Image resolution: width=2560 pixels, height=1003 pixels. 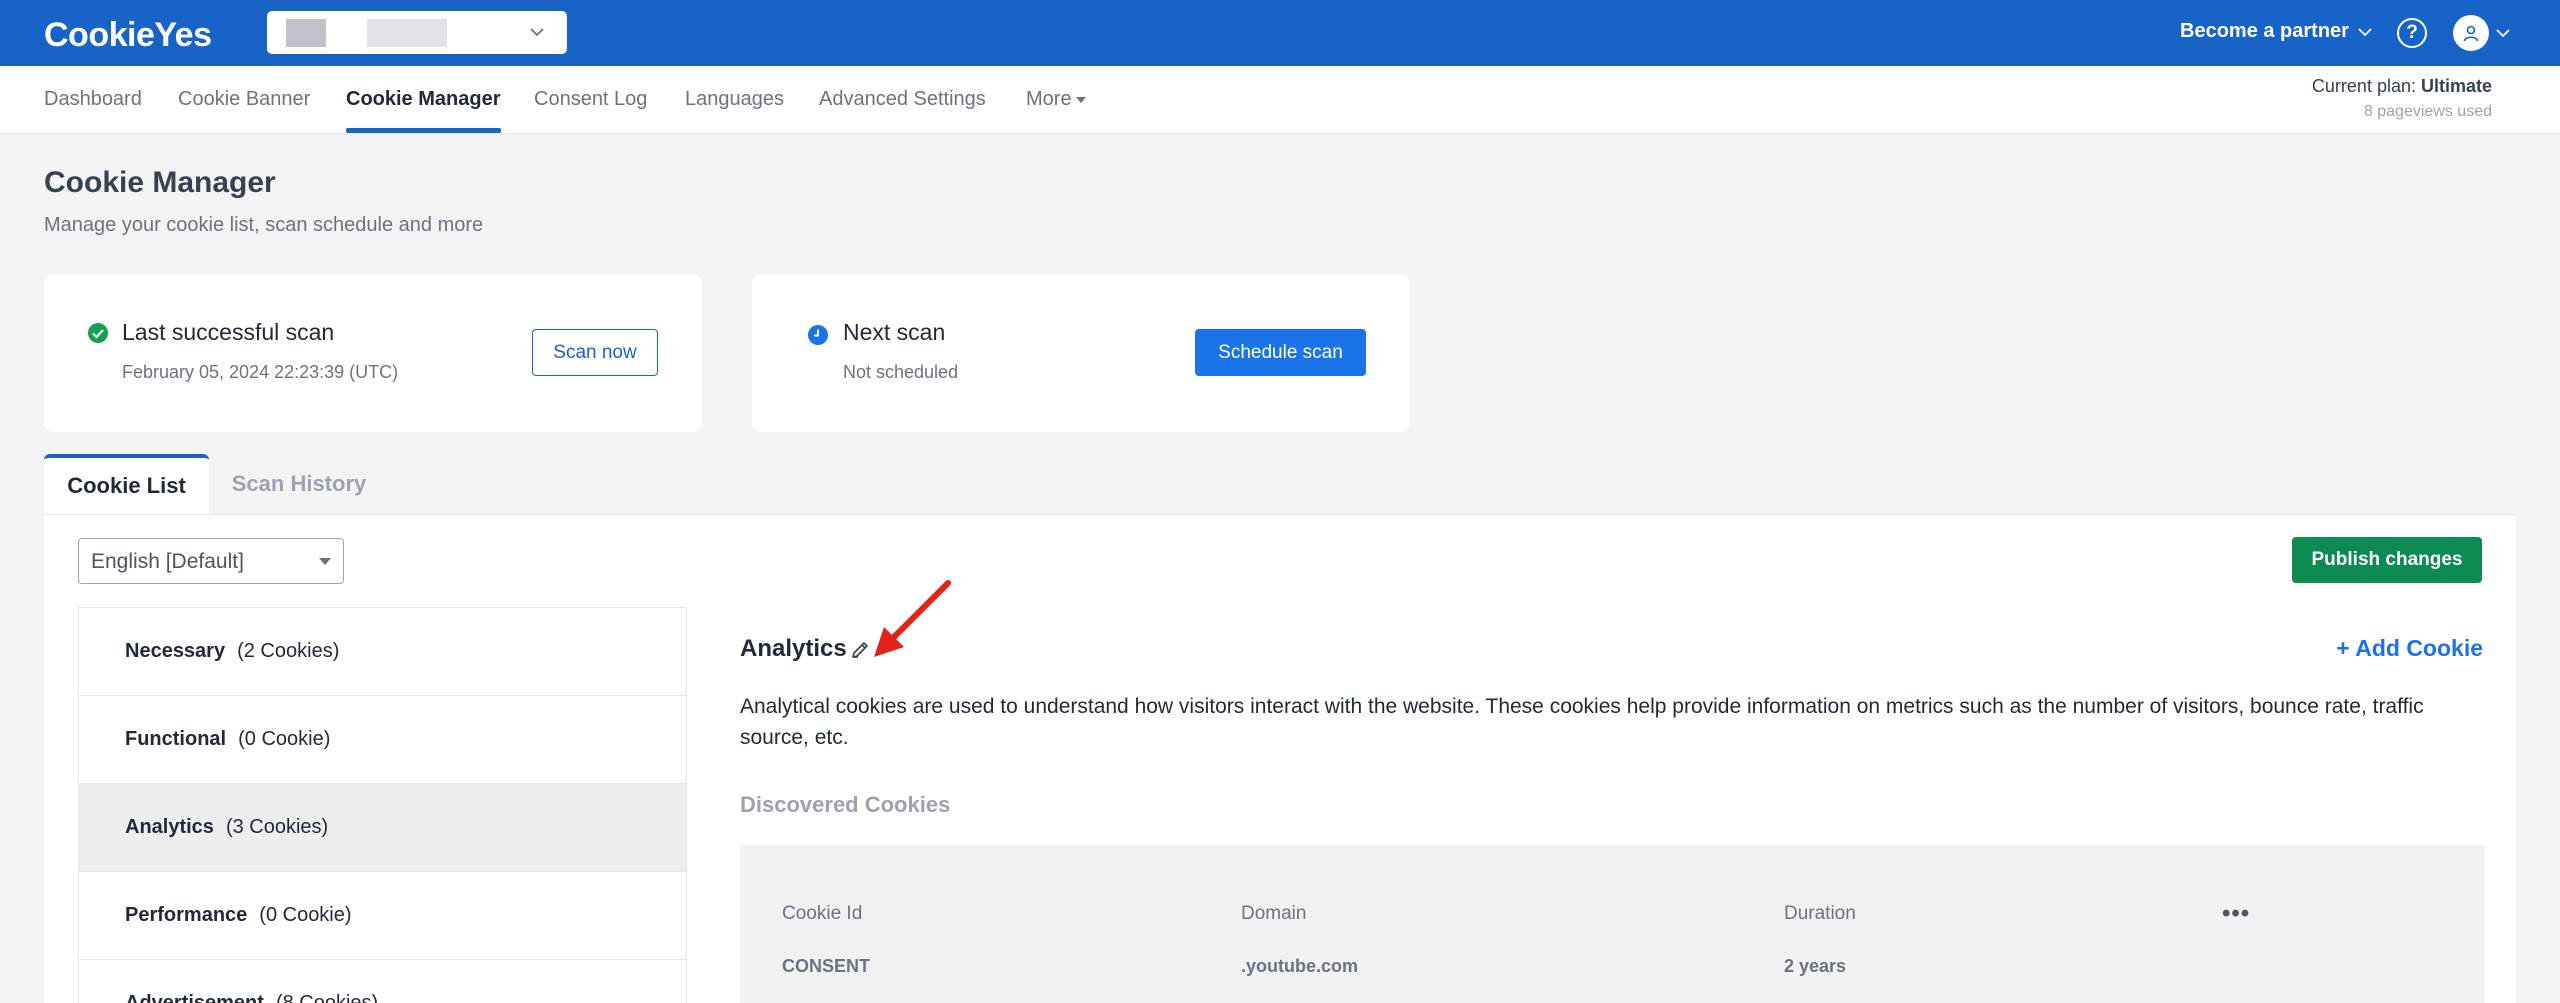 I want to click on site-favicon-redacted, so click(x=306, y=33).